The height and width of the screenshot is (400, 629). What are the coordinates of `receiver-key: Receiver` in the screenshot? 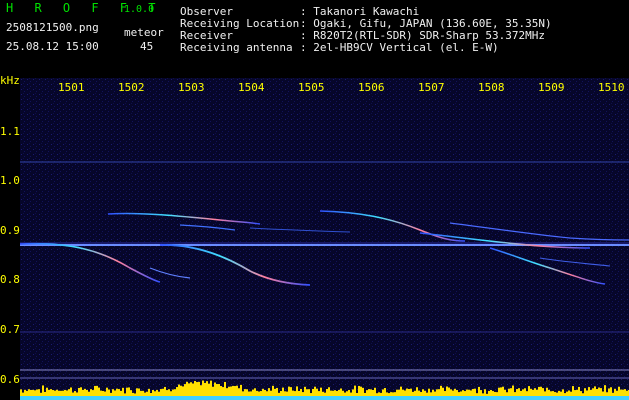 It's located at (206, 35).